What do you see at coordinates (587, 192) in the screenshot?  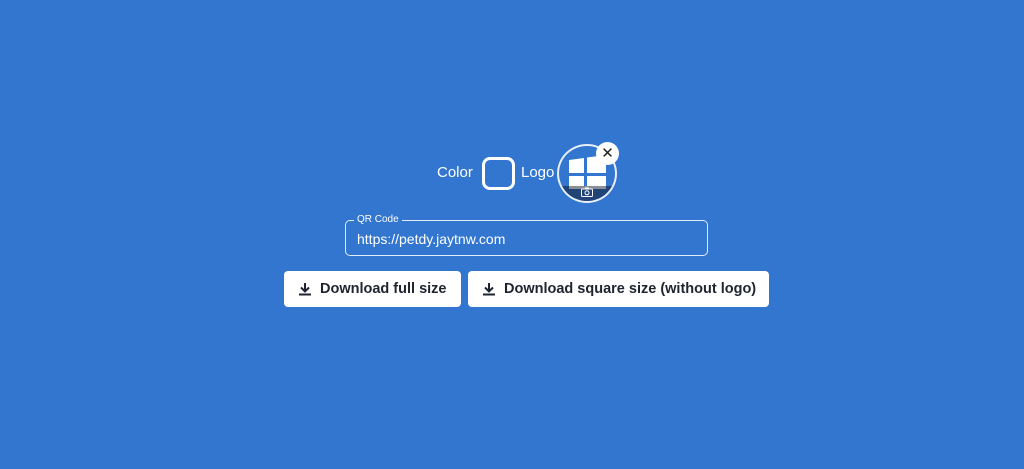 I see `camera-icon` at bounding box center [587, 192].